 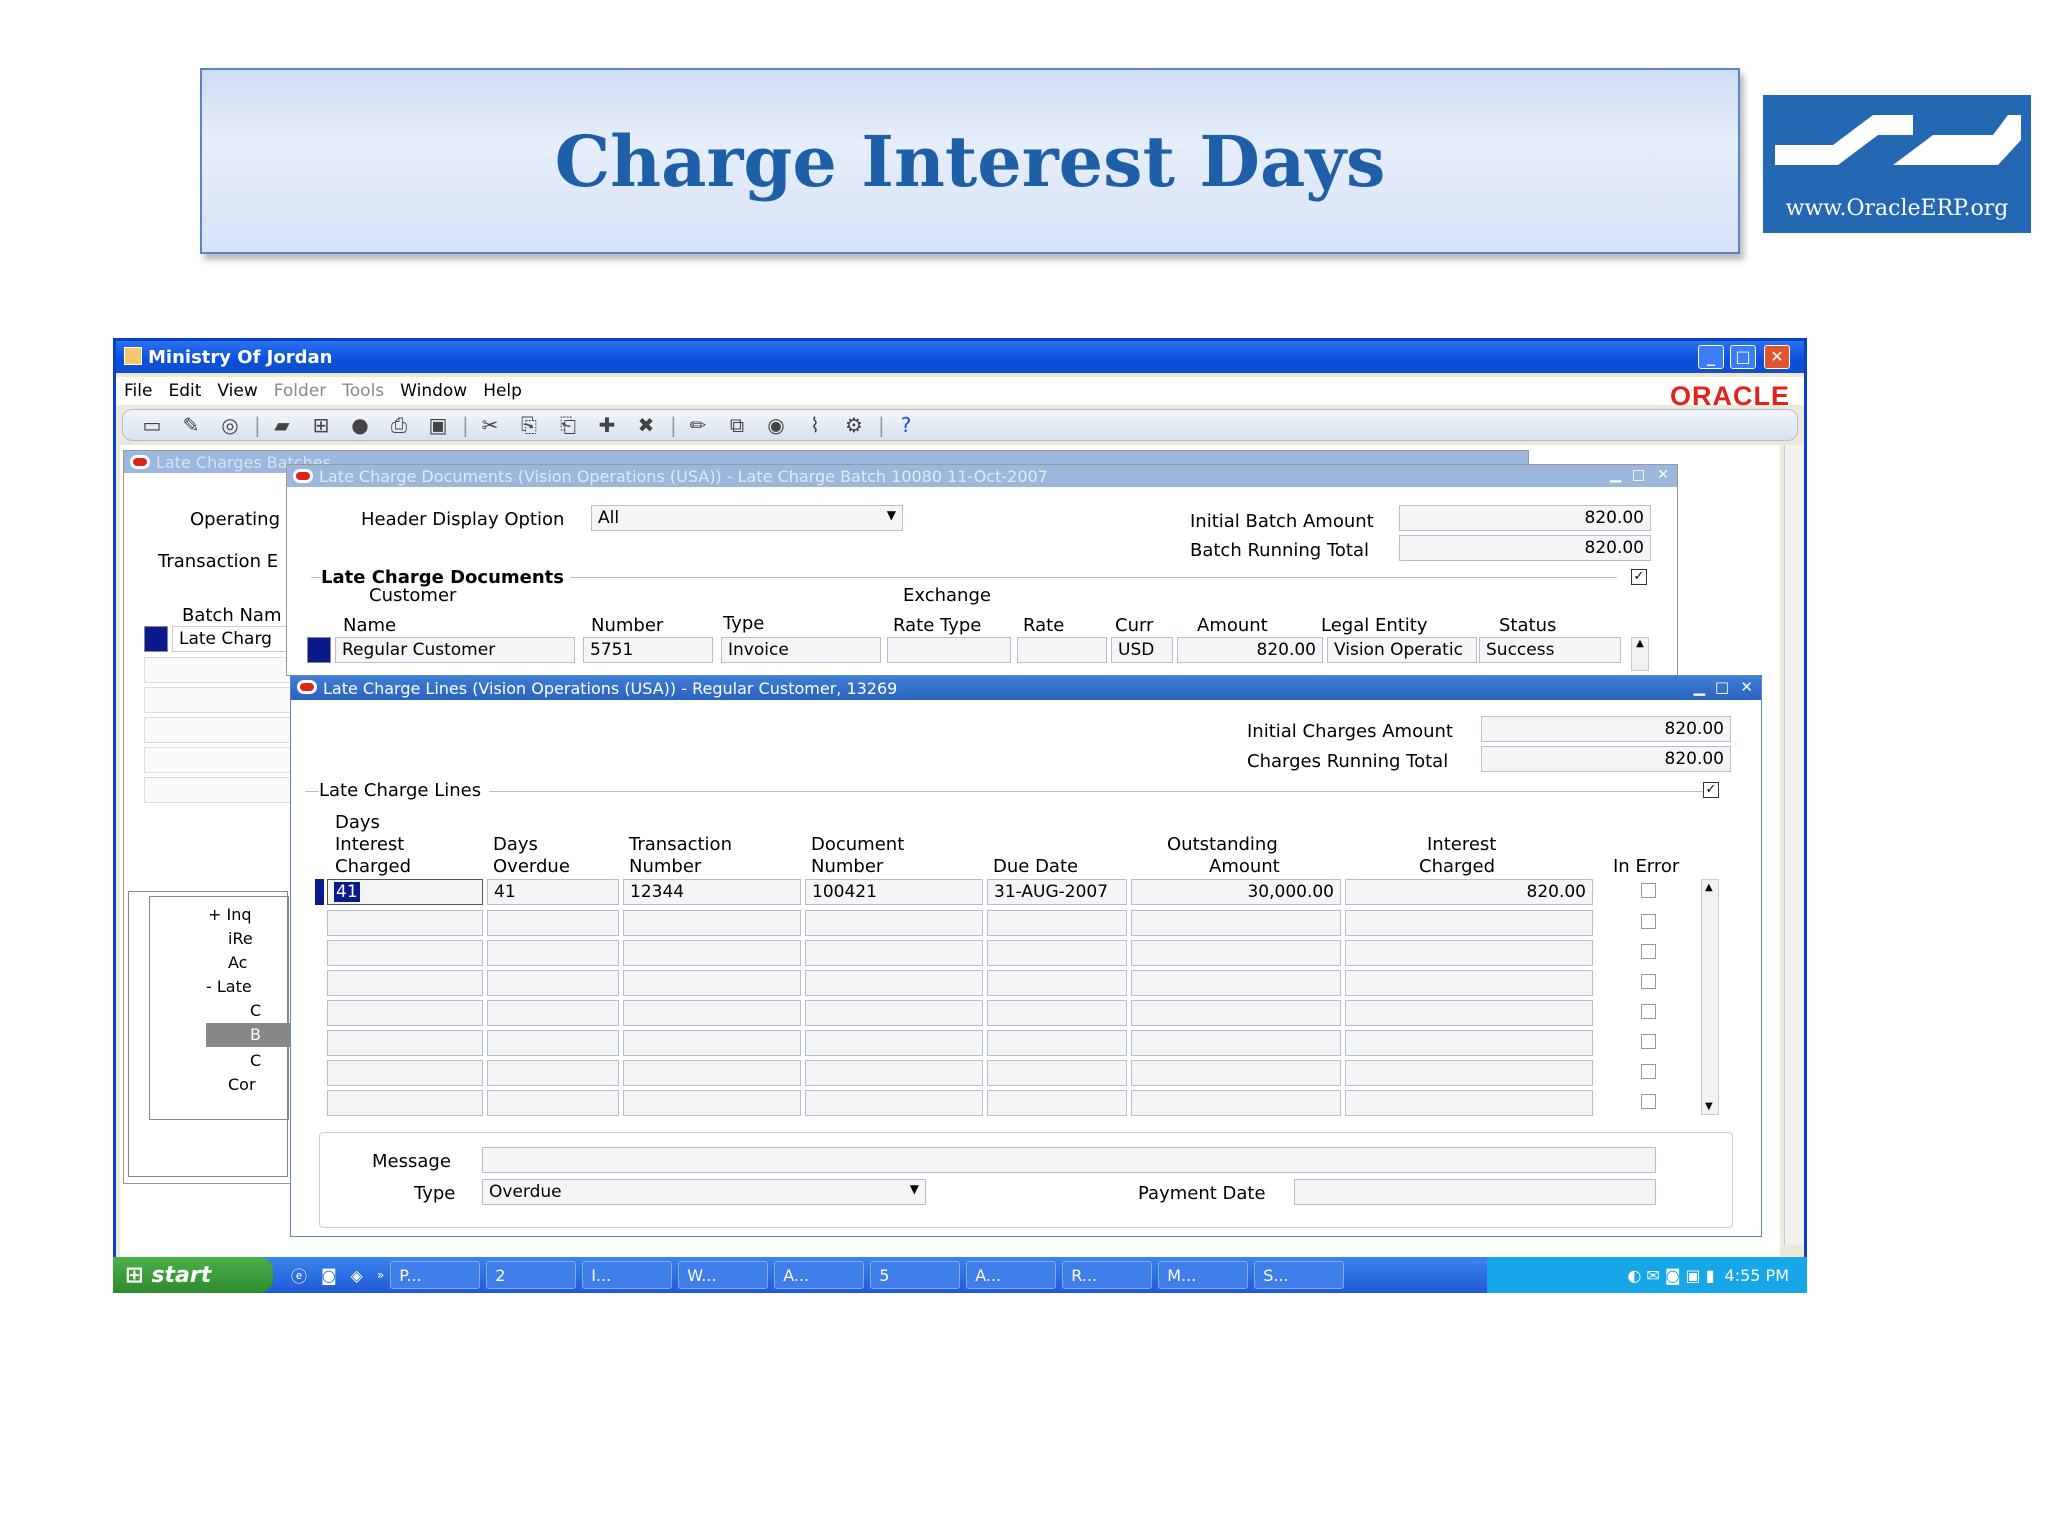 What do you see at coordinates (1402, 650) in the screenshot?
I see `doc-legal-entity-field: Vision Operatic` at bounding box center [1402, 650].